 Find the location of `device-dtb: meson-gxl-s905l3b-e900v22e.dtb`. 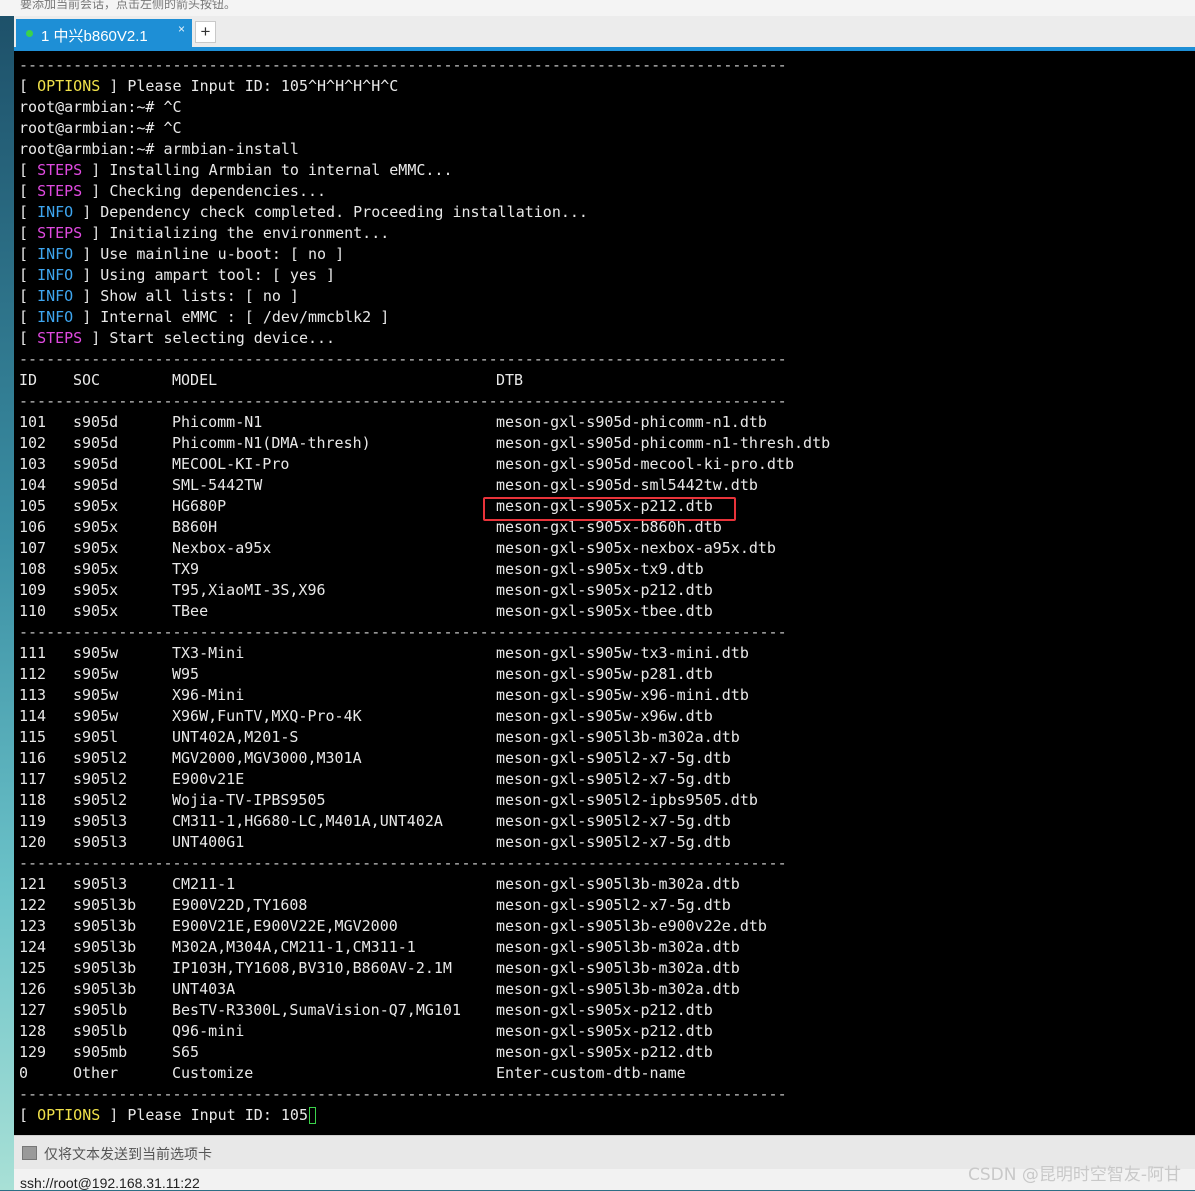

device-dtb: meson-gxl-s905l3b-e900v22e.dtb is located at coordinates (631, 926).